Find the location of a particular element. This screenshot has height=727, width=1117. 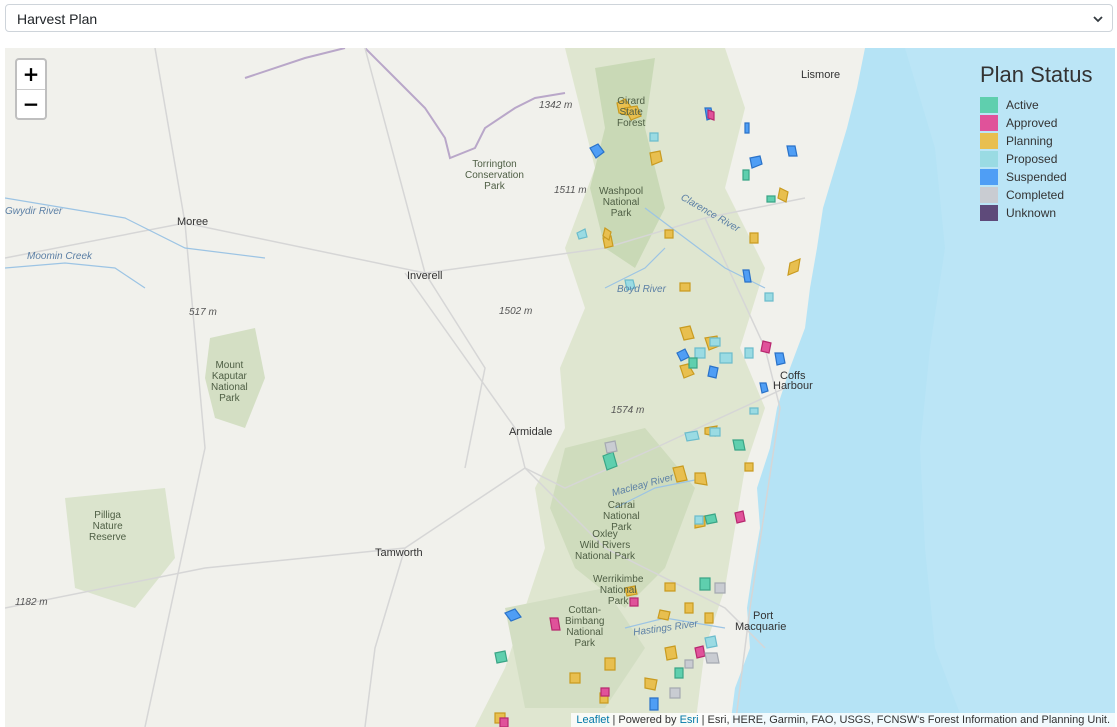

label-elev-1511: 1511 m is located at coordinates (570, 190).